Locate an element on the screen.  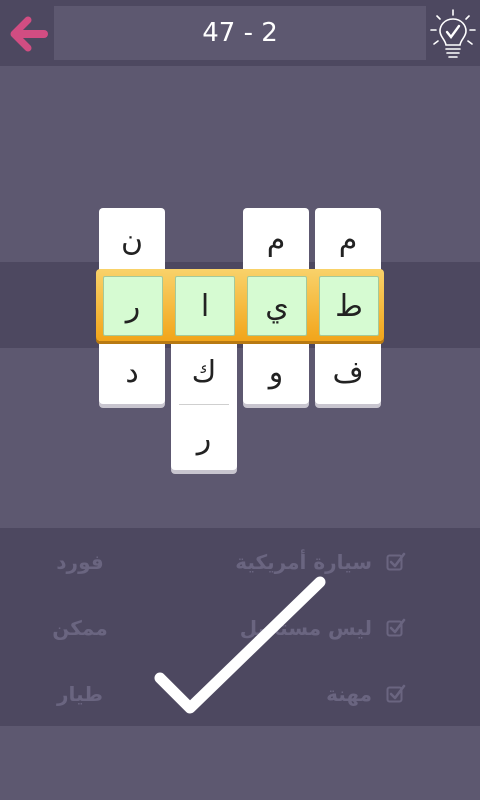
clue-answer: ممكن is located at coordinates (80, 628).